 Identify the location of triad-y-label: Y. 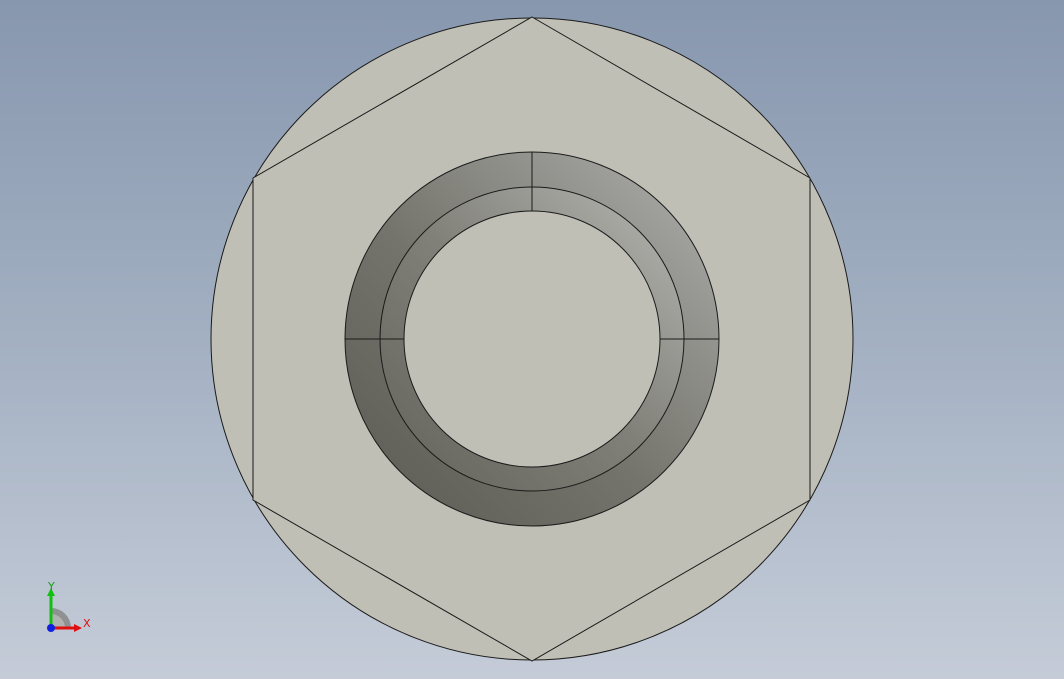
(51, 586).